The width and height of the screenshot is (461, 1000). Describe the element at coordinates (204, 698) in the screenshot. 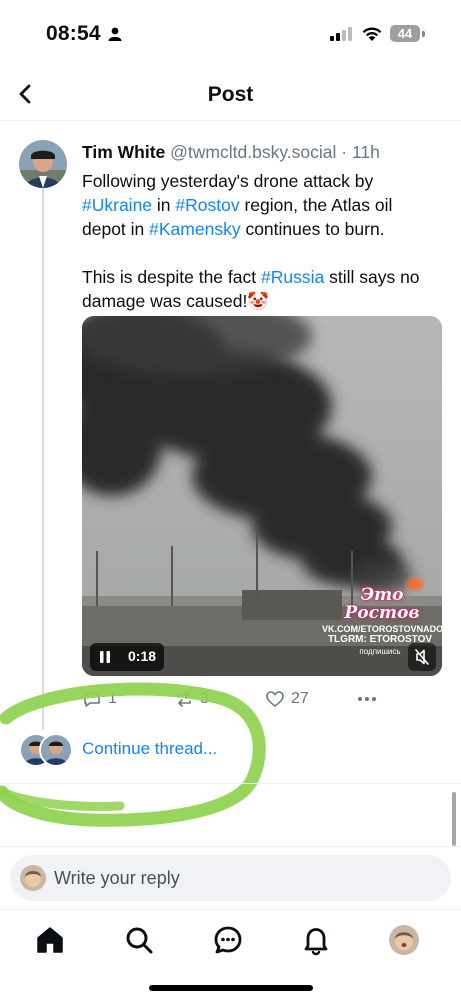

I see `repost-count: 3` at that location.